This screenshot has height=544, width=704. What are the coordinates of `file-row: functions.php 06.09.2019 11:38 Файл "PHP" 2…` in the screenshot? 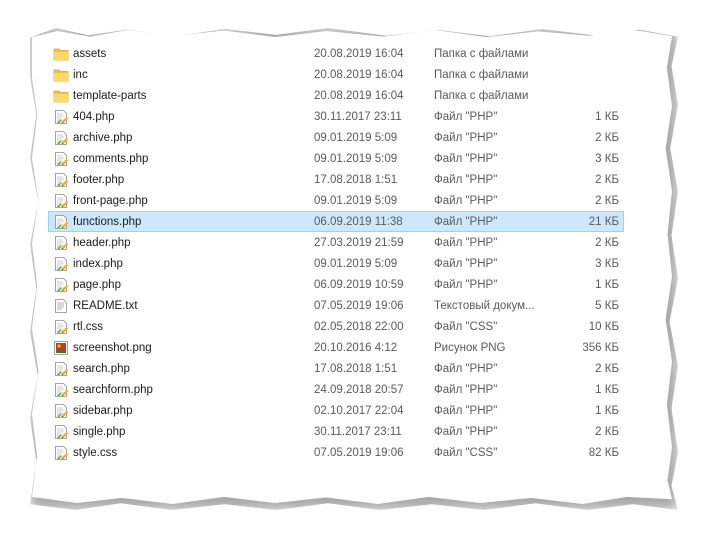 It's located at (336, 221).